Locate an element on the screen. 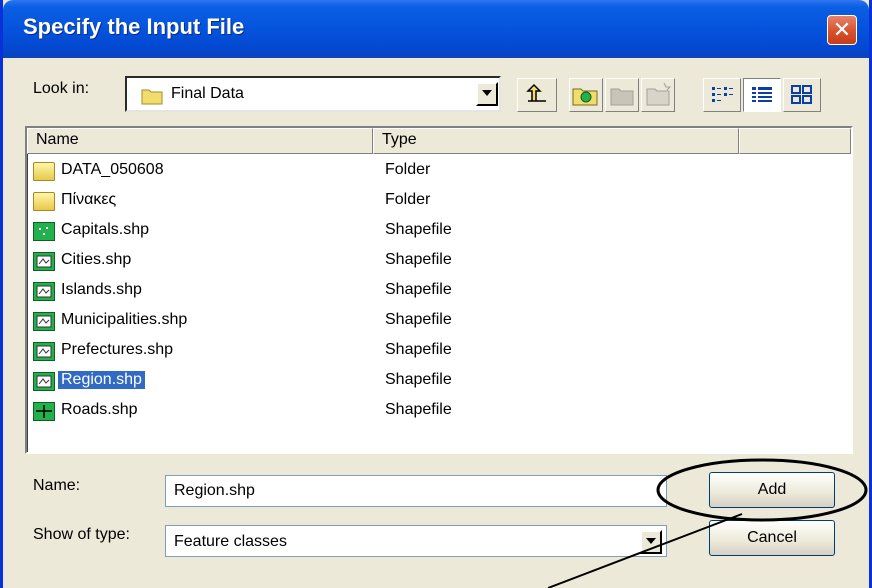 The image size is (872, 588). list-item: Capitals.shp Shapefile is located at coordinates (331, 232).